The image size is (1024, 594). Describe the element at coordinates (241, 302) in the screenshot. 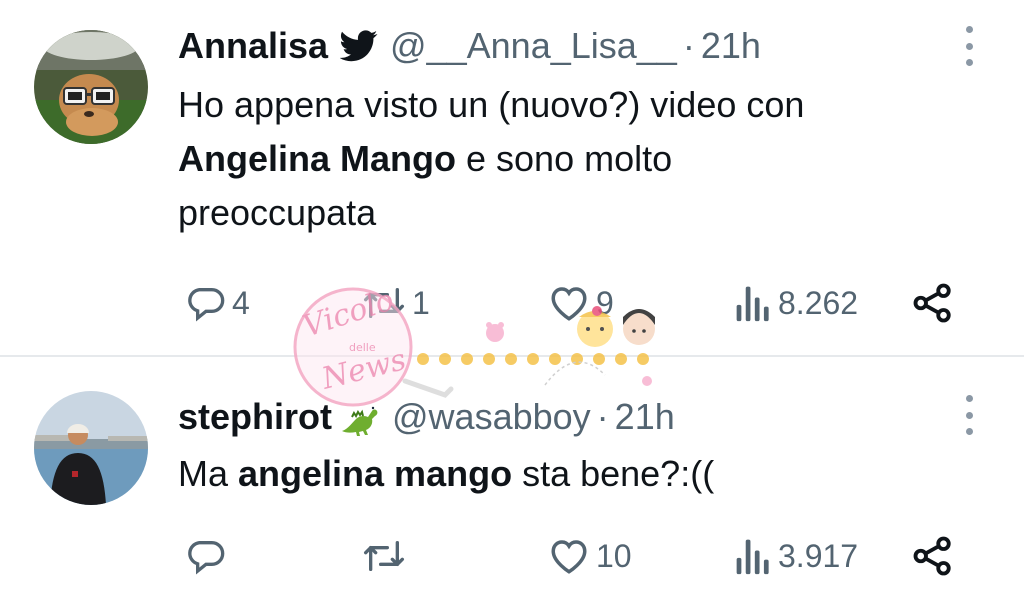

I see `reply-count: 4` at that location.